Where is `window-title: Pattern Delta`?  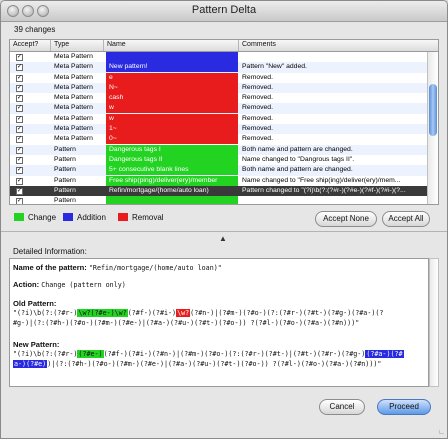
window-title: Pattern Delta is located at coordinates (224, 10).